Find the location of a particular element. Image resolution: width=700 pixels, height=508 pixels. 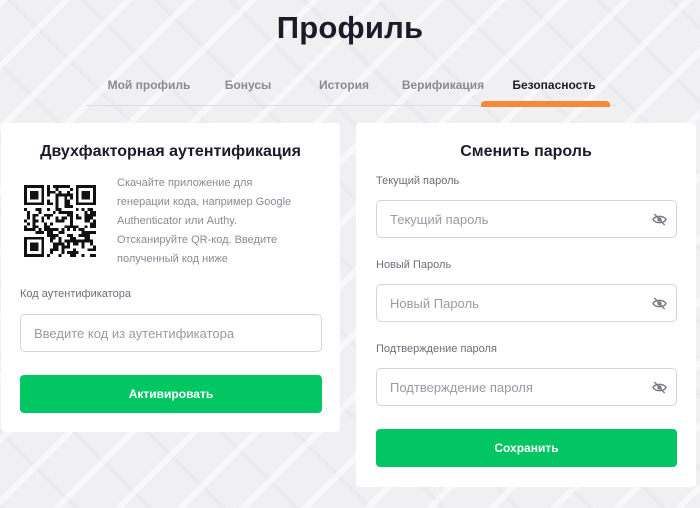

confirm-password-field is located at coordinates (526, 387).